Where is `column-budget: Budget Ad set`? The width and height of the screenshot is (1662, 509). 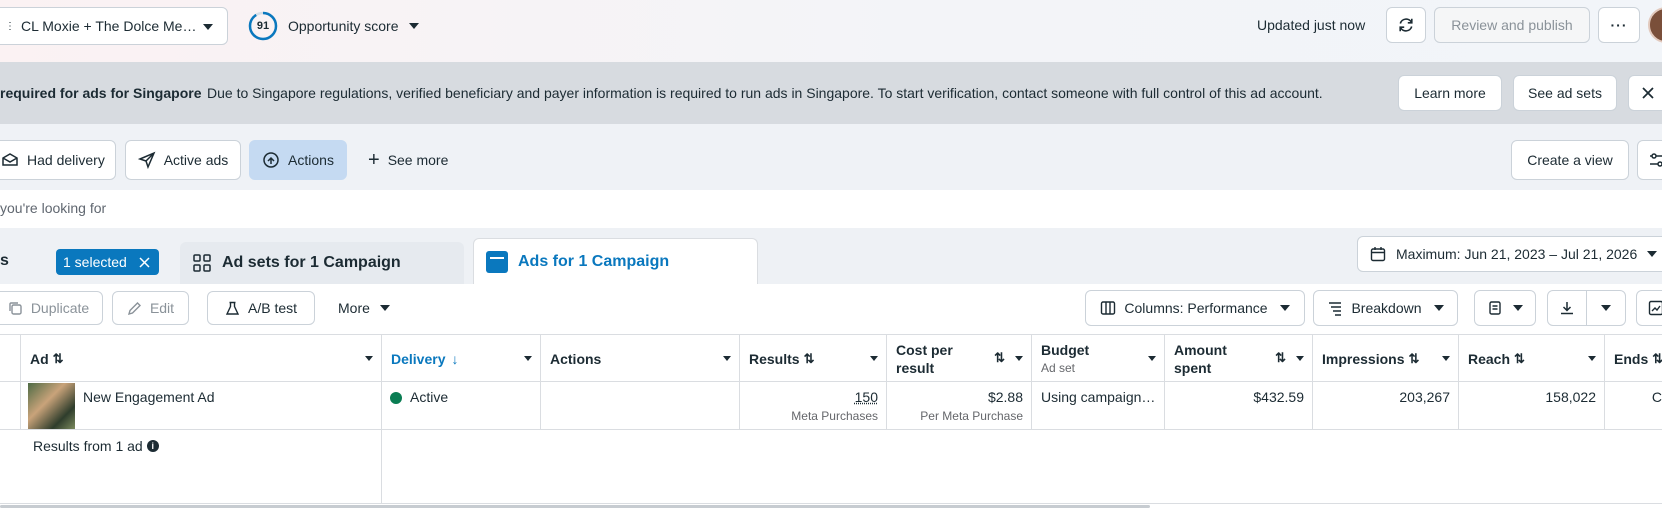
column-budget: Budget Ad set is located at coordinates (1098, 359).